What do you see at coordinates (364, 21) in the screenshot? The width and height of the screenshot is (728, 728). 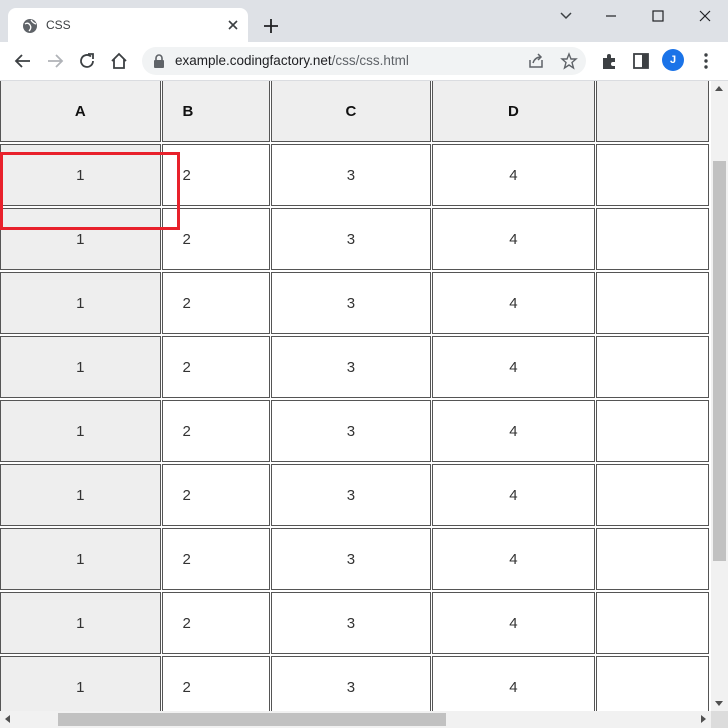 I see `tab-strip: CSS` at bounding box center [364, 21].